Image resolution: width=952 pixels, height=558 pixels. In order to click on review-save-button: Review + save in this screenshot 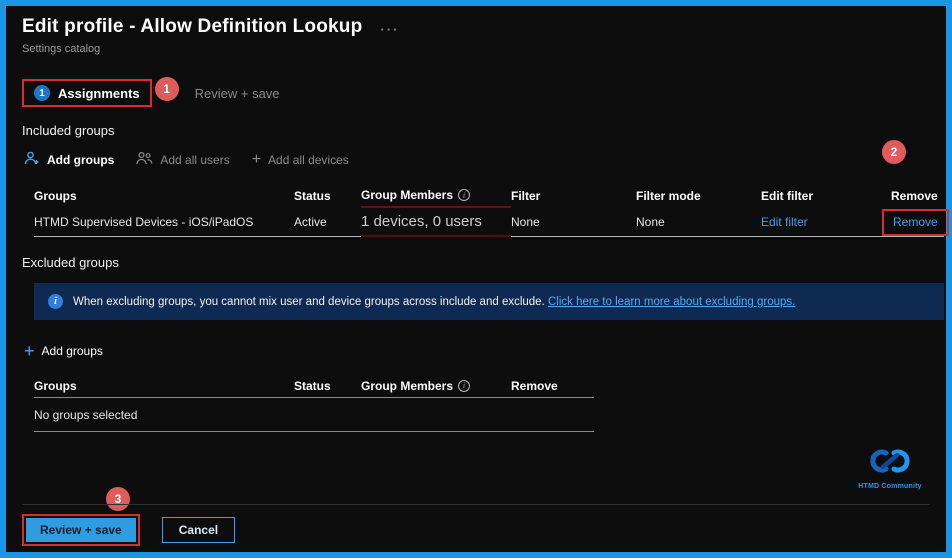, I will do `click(81, 530)`.